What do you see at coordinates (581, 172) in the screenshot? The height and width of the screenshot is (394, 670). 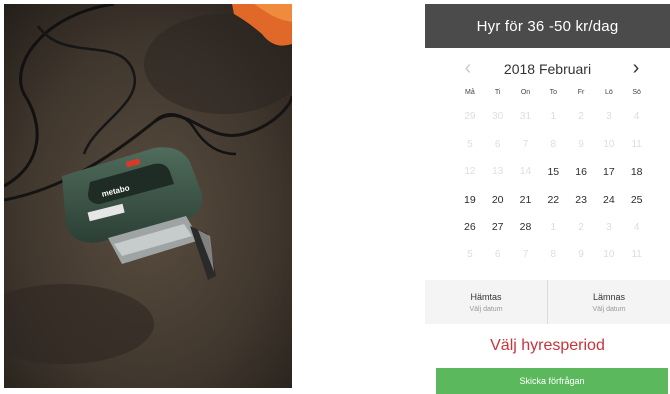 I see `calendar-day: 16` at bounding box center [581, 172].